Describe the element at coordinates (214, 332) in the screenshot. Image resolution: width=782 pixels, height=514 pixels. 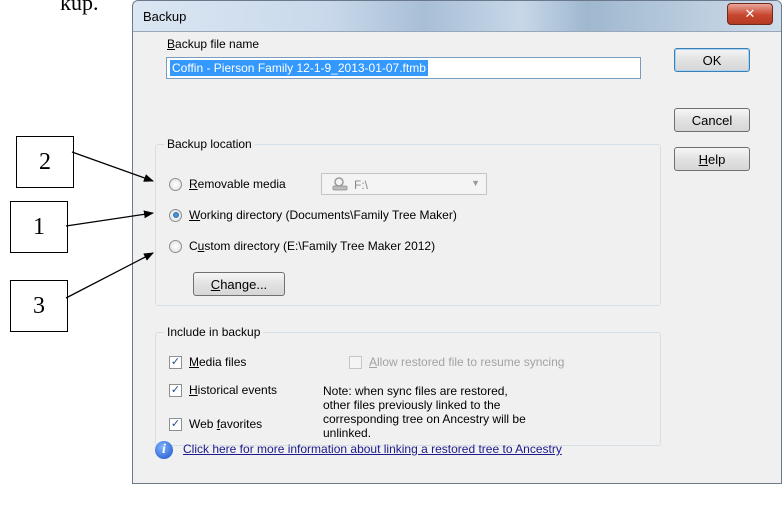
I see `include-label: Include in backup` at that location.